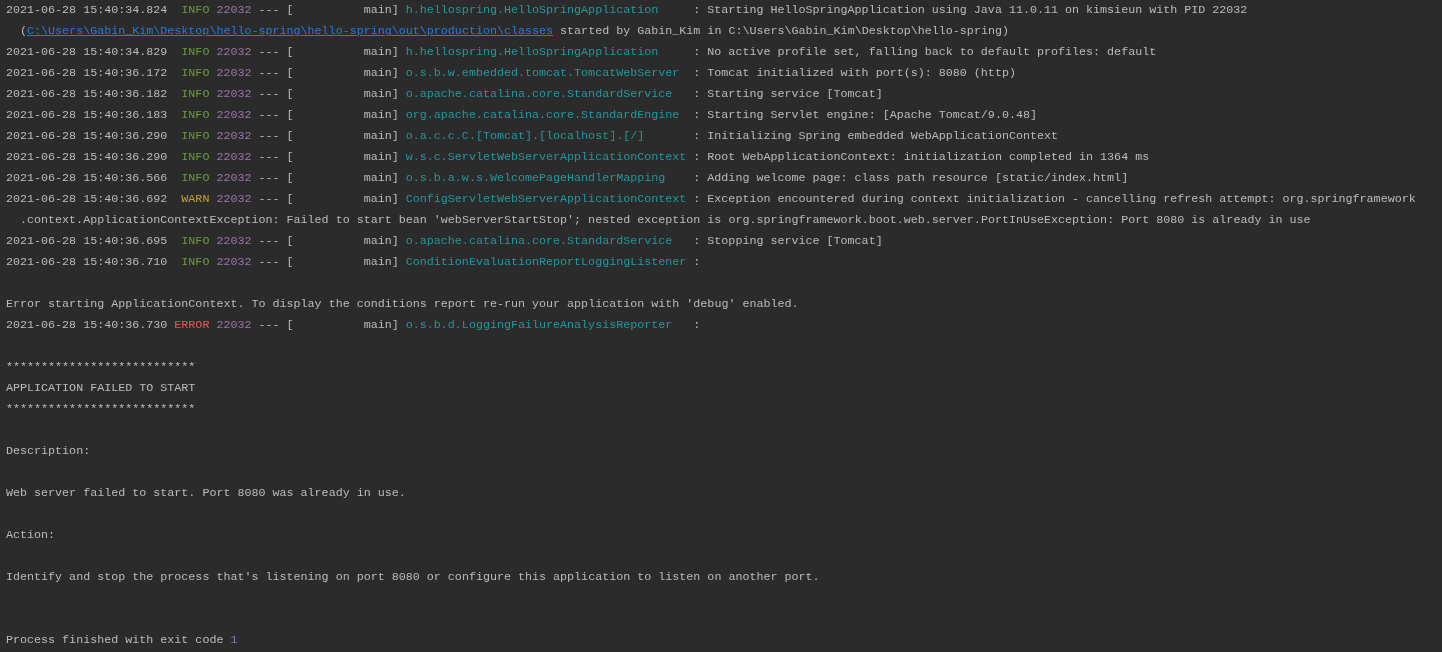 The width and height of the screenshot is (1442, 652). I want to click on logger-name: ConfigServletWebServerApplicationContext, so click(546, 199).